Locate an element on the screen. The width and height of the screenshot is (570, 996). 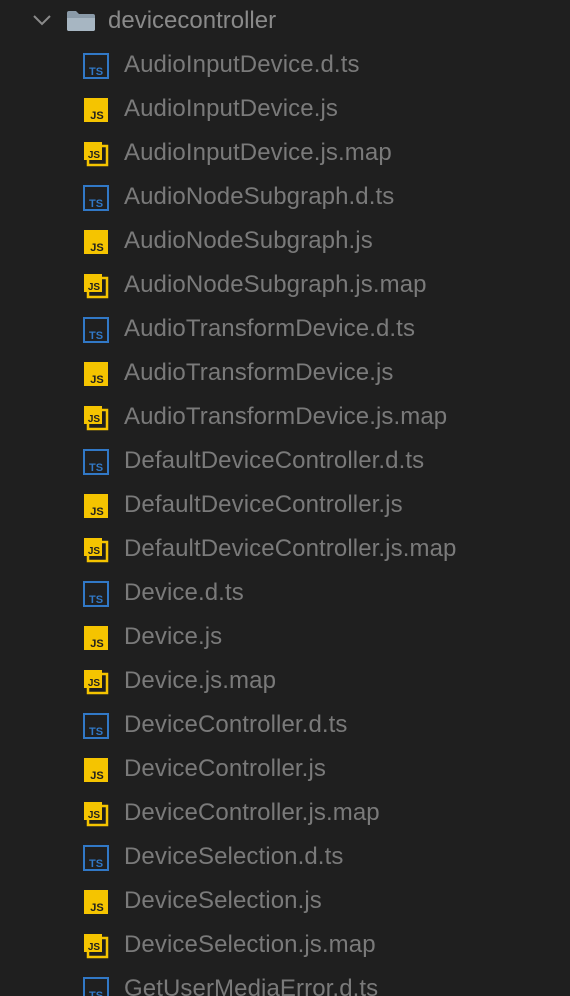
file-name: DeviceSelection.js.map is located at coordinates (250, 944).